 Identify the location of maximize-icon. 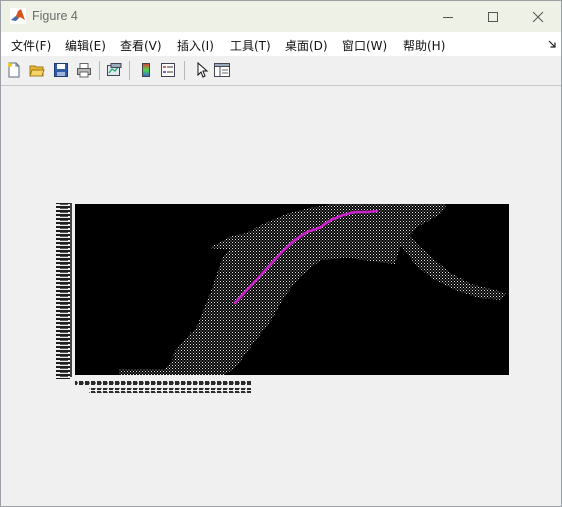
(493, 16).